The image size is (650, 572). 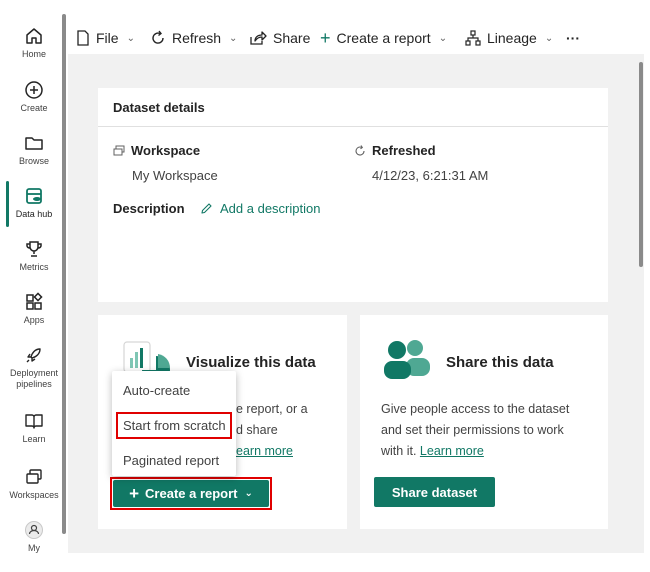 I want to click on add-description-link: Add a description, so click(x=260, y=208).